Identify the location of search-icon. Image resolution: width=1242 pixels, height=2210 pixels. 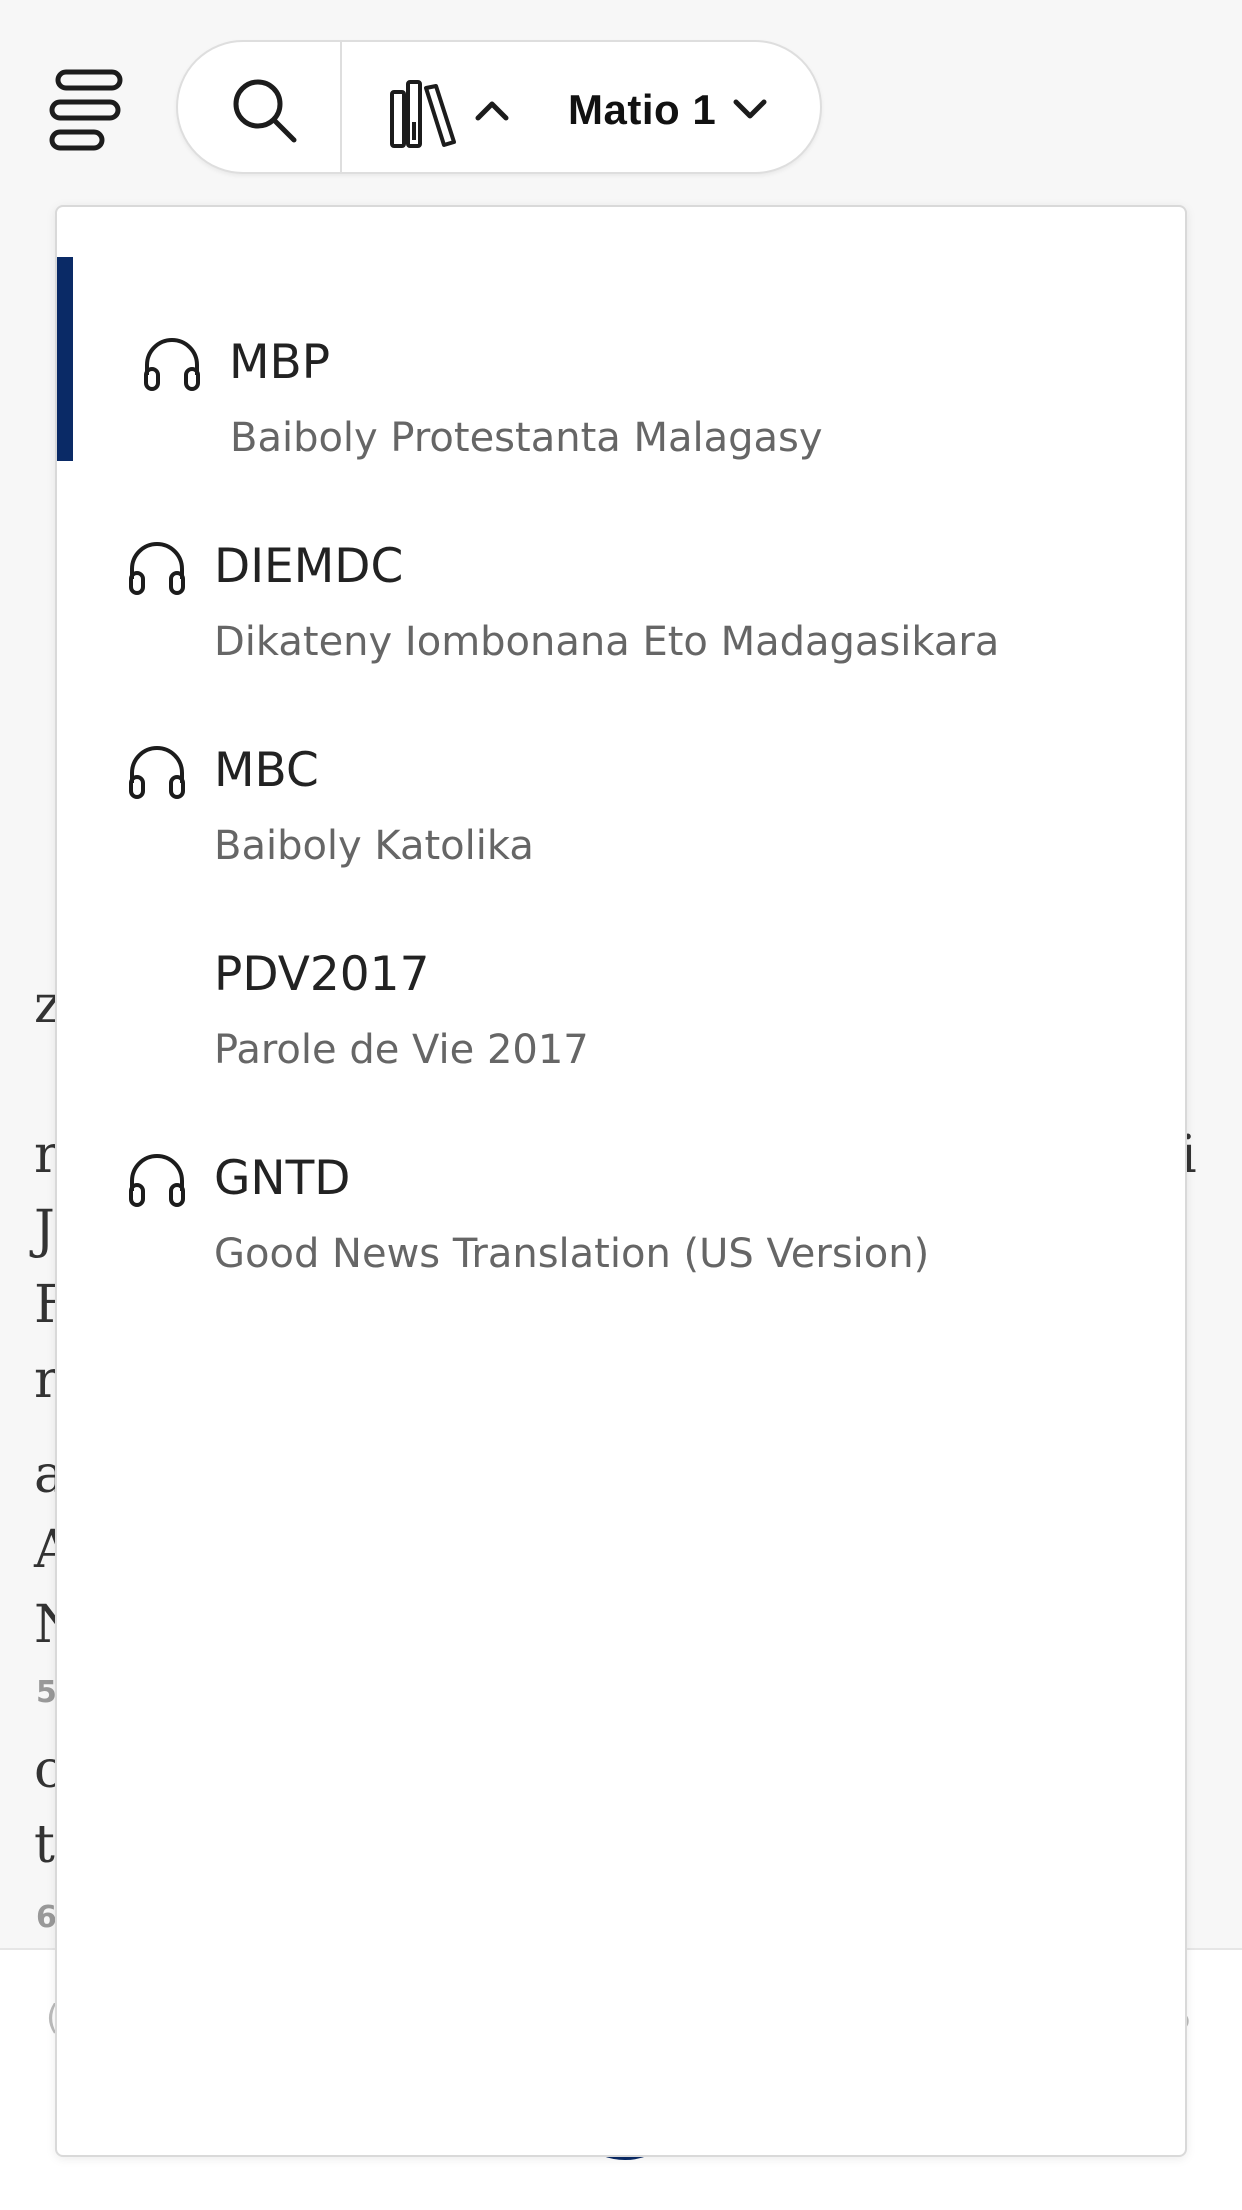
(265, 111).